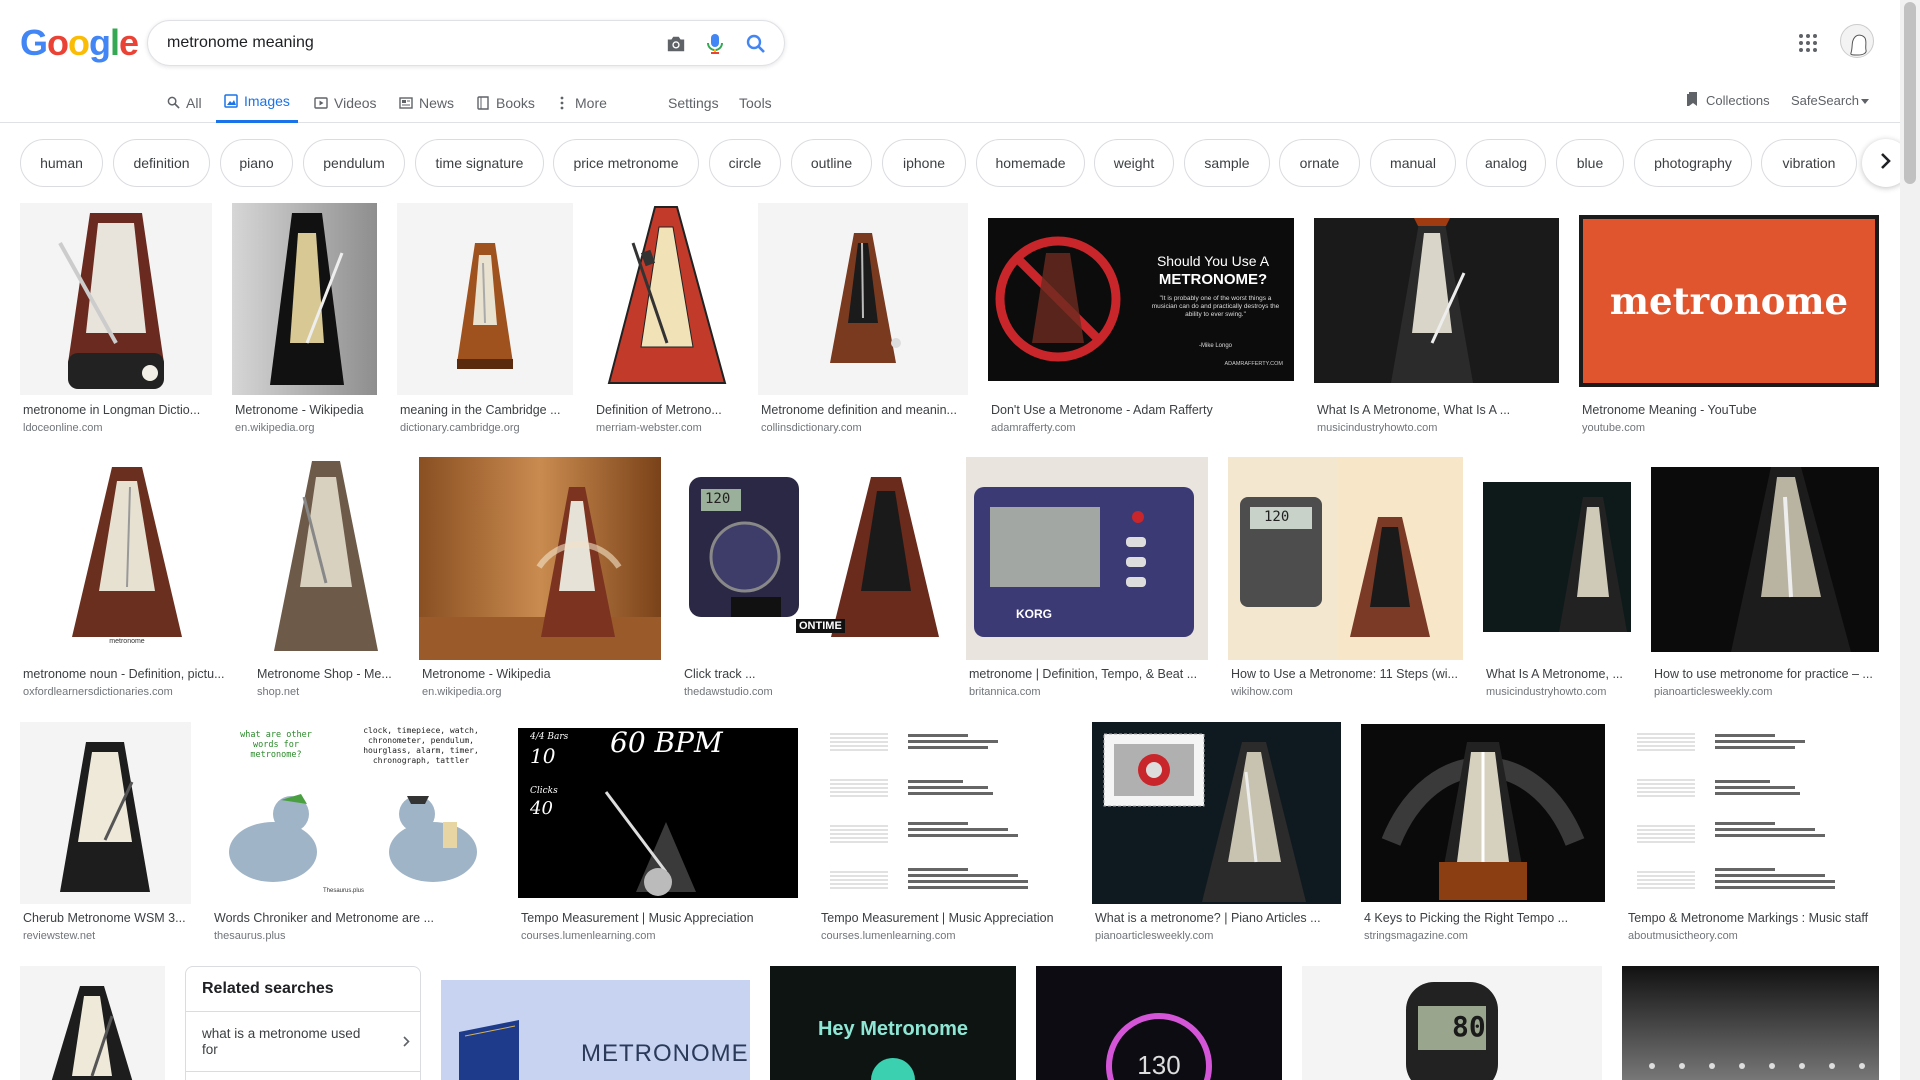 This screenshot has height=1080, width=1920. I want to click on tab-news: News, so click(426, 102).